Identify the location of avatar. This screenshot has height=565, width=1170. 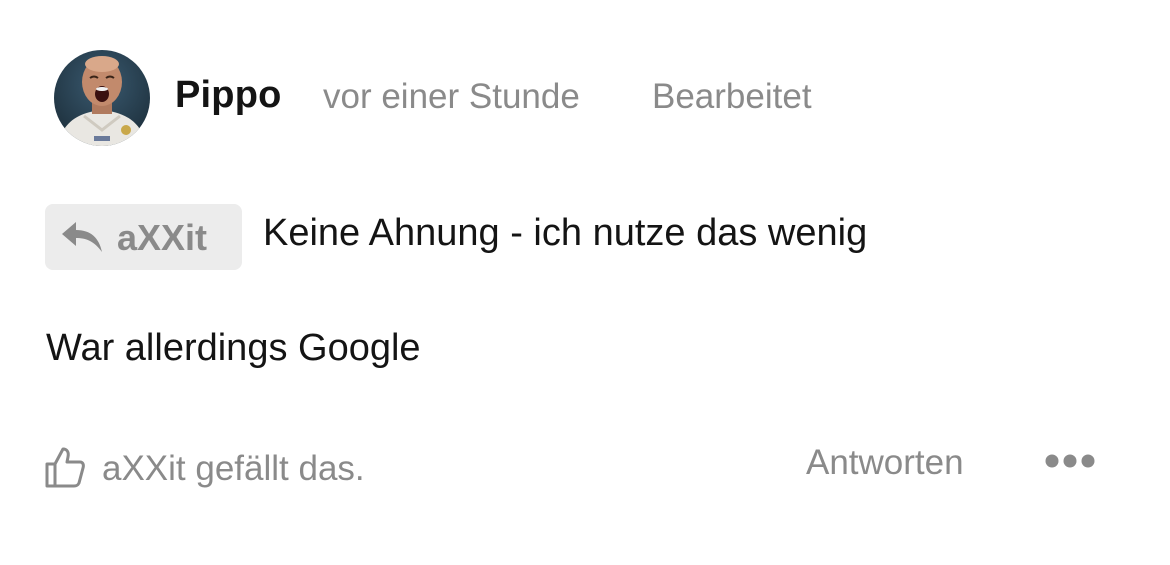
(102, 98).